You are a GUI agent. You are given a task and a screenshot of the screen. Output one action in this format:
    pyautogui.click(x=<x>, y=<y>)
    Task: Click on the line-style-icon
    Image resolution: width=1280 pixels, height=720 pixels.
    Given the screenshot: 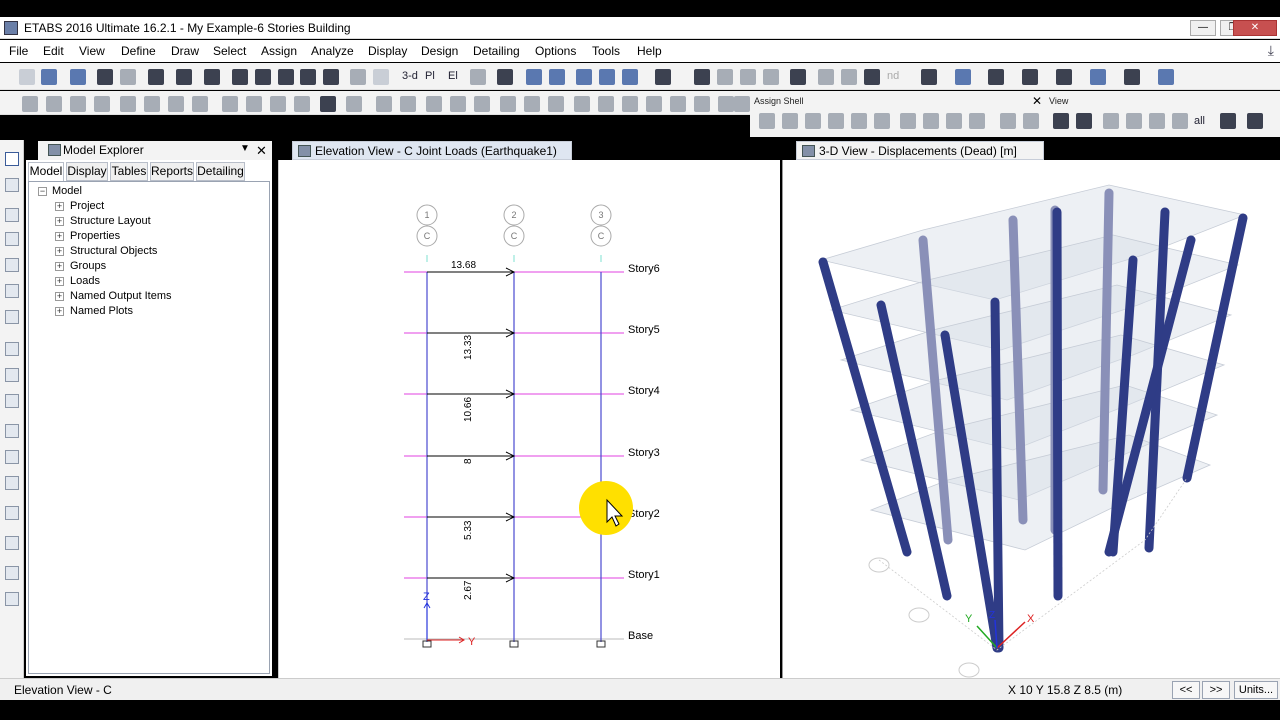 What is the action you would take?
    pyautogui.click(x=1064, y=77)
    